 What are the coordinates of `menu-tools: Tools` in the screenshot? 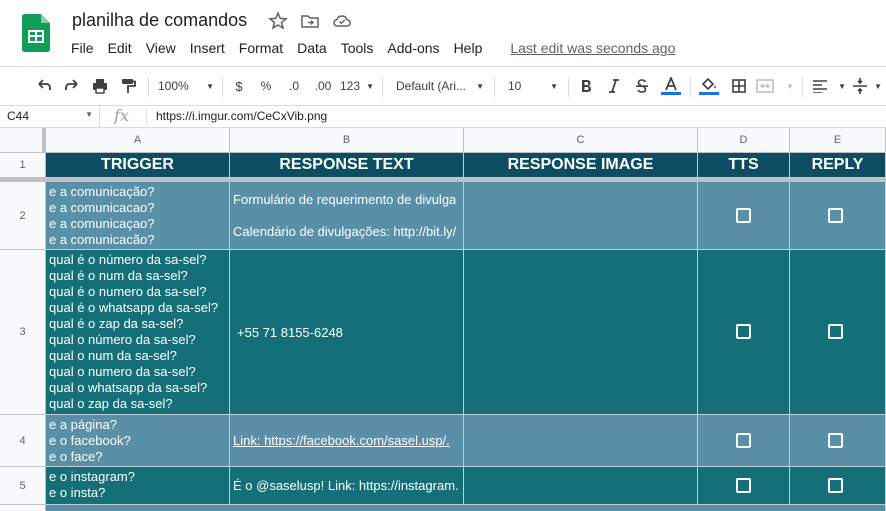 It's located at (357, 48).